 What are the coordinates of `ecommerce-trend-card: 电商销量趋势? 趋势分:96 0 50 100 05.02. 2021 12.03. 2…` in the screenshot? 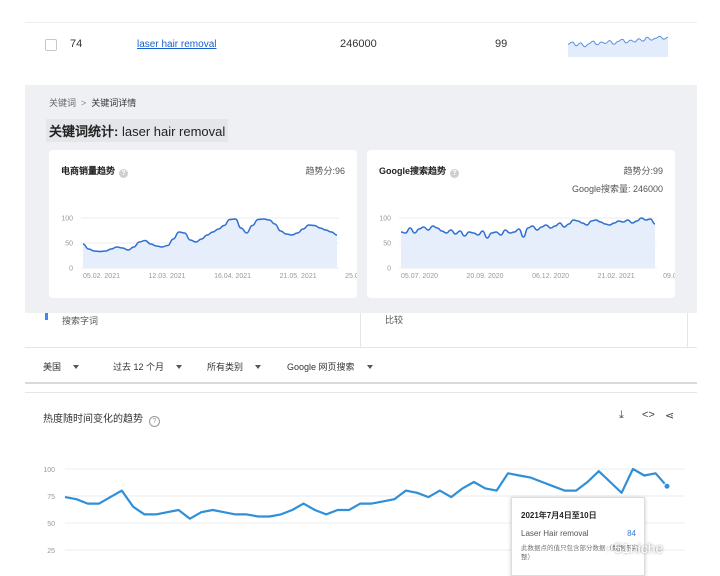 It's located at (203, 224).